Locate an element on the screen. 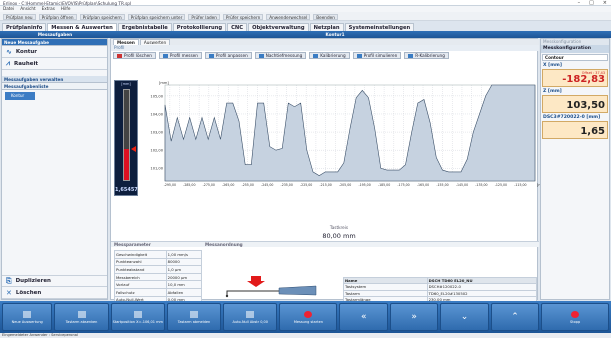 Image resolution: width=611 pixels, height=338 pixels. profile-measure-button: Profil messen is located at coordinates (180, 55).